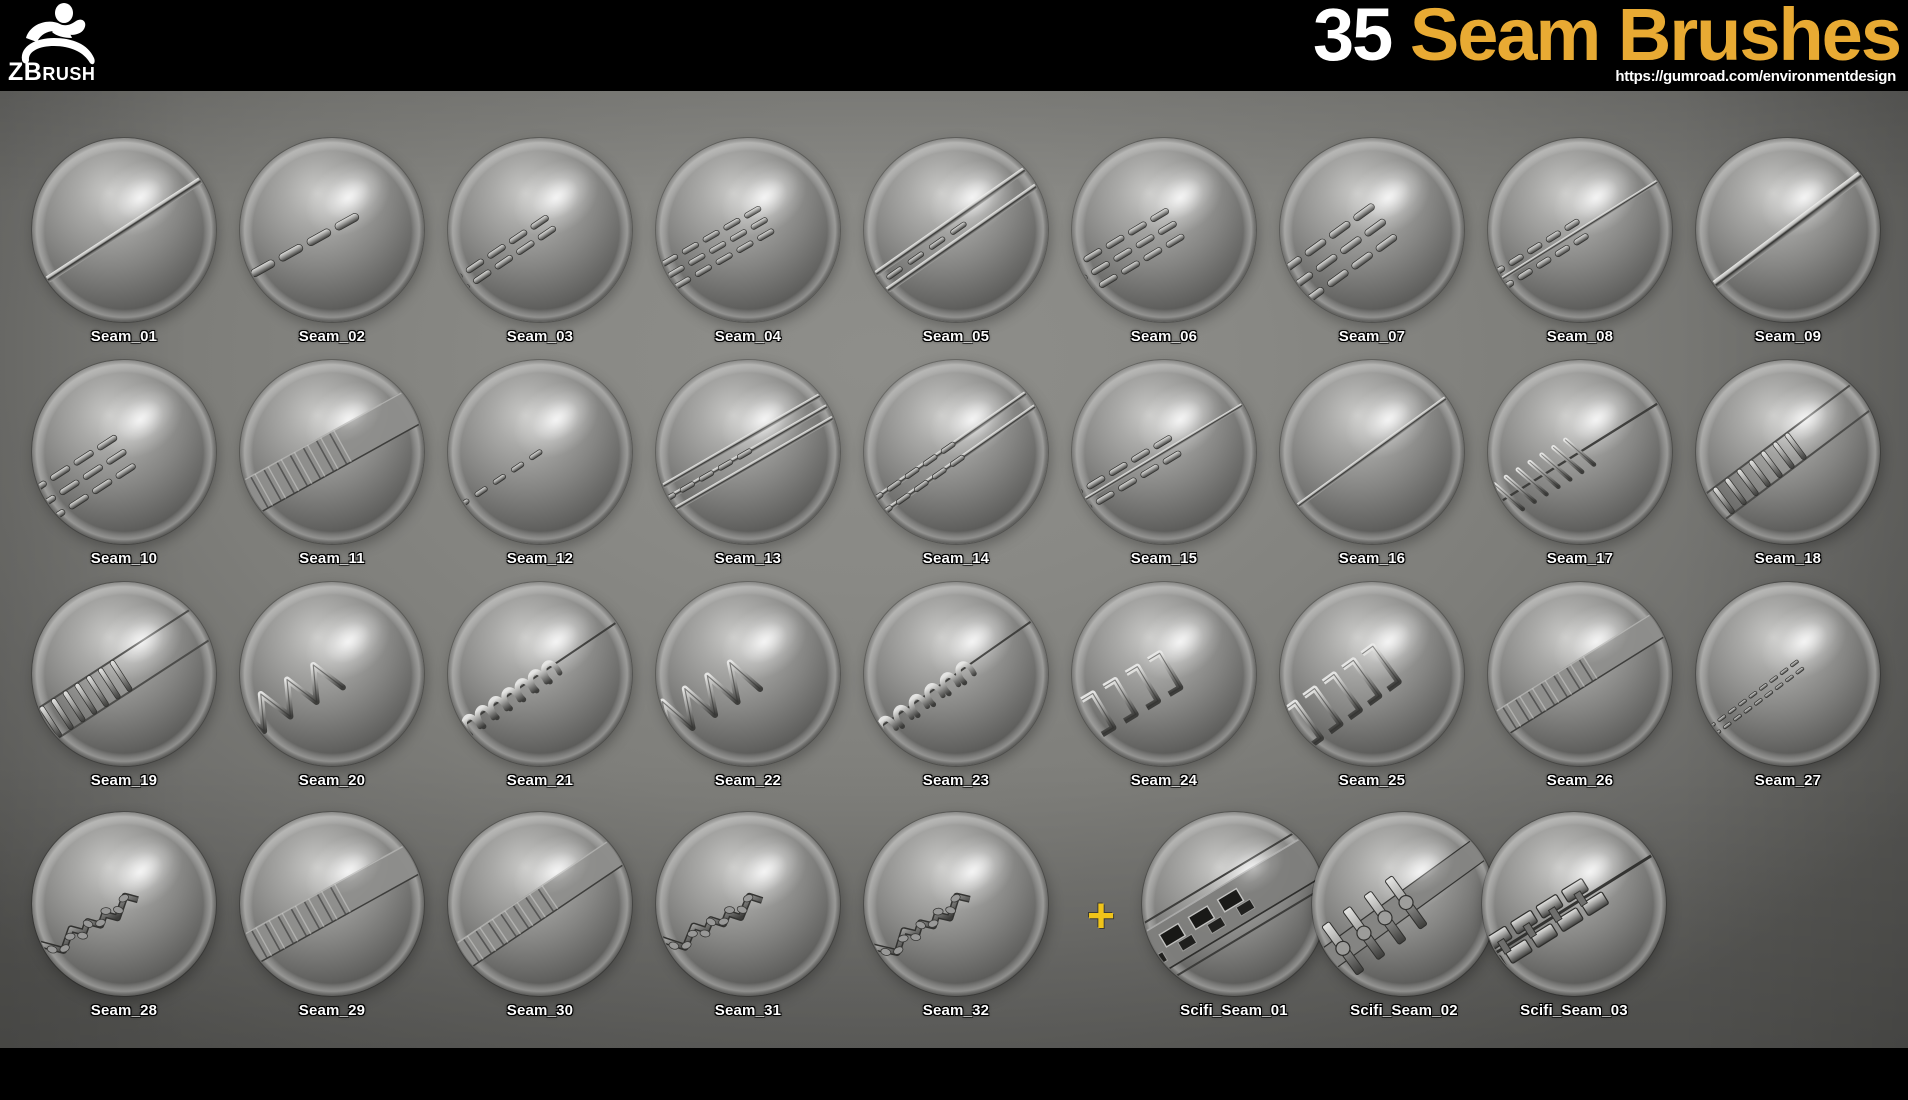 This screenshot has height=1100, width=1908. What do you see at coordinates (540, 336) in the screenshot?
I see `brush-label: Seam_03` at bounding box center [540, 336].